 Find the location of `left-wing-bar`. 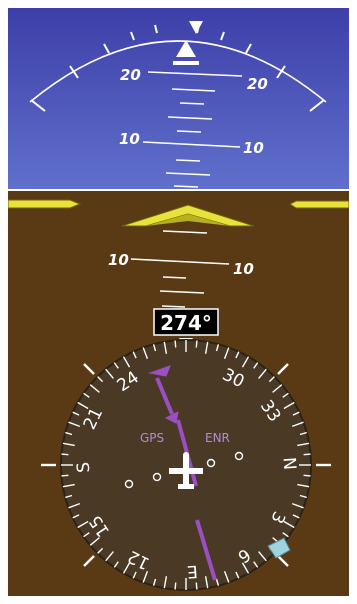

left-wing-bar is located at coordinates (45, 204).